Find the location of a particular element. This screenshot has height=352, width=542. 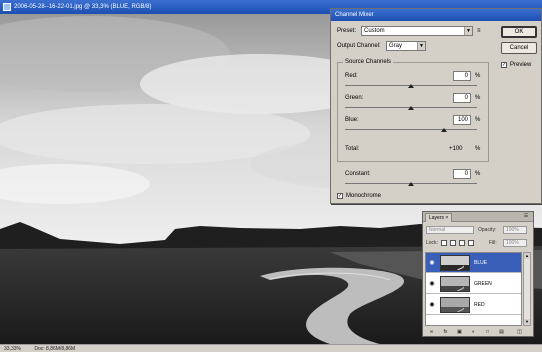

green-label: Green: is located at coordinates (354, 98).